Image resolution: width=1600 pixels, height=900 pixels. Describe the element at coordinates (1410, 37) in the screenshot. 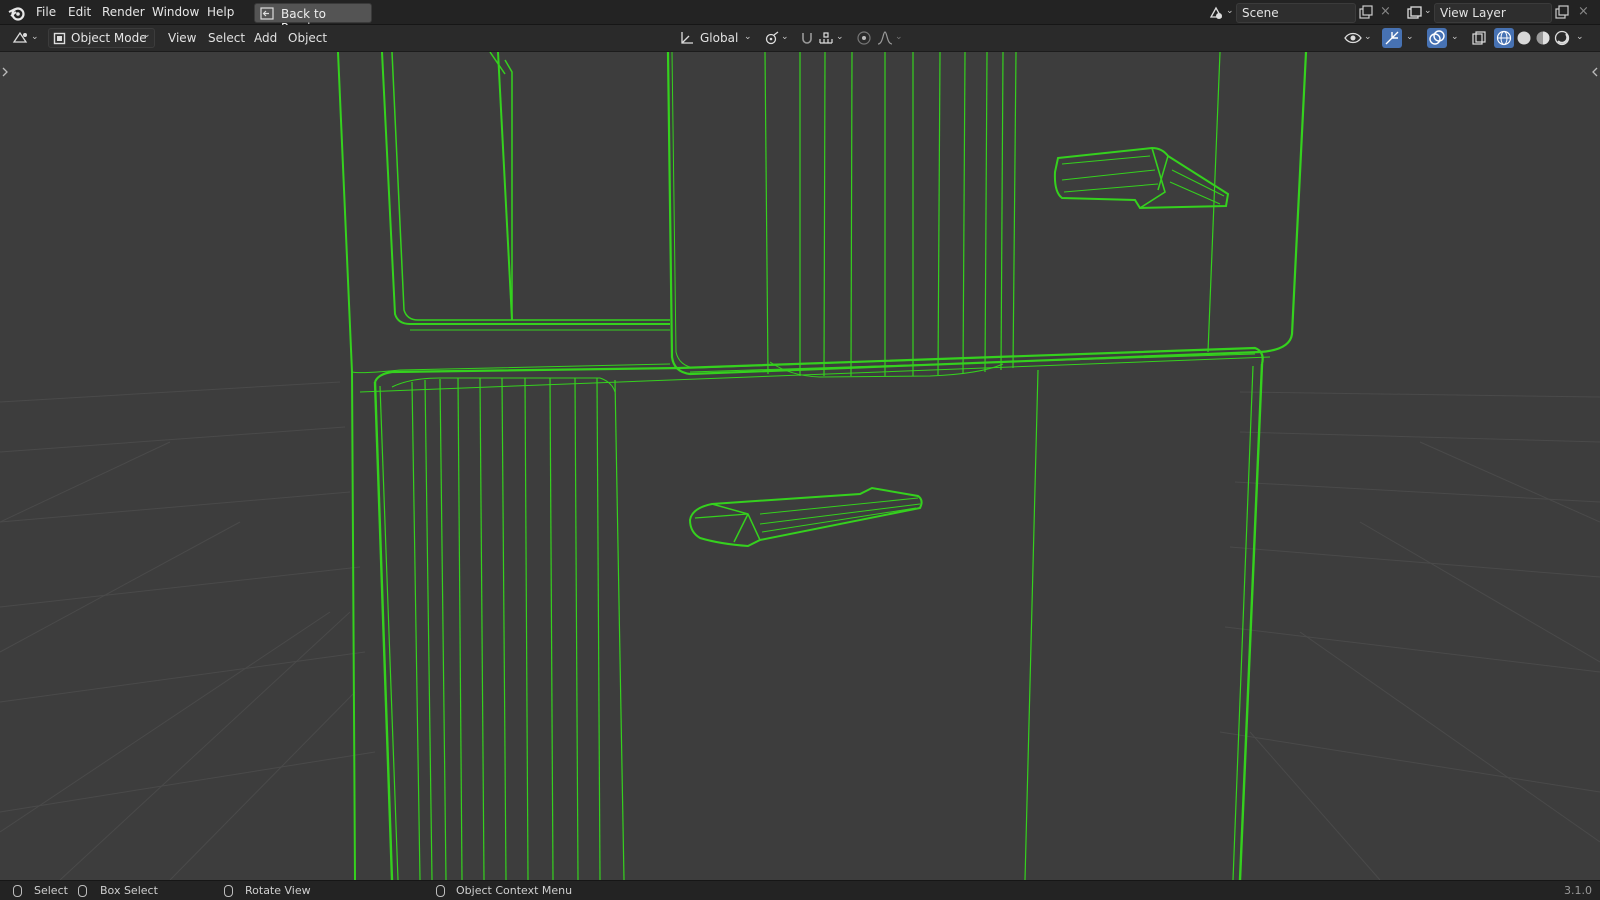

I see `gizmo-chevron-icon: ⌄` at that location.